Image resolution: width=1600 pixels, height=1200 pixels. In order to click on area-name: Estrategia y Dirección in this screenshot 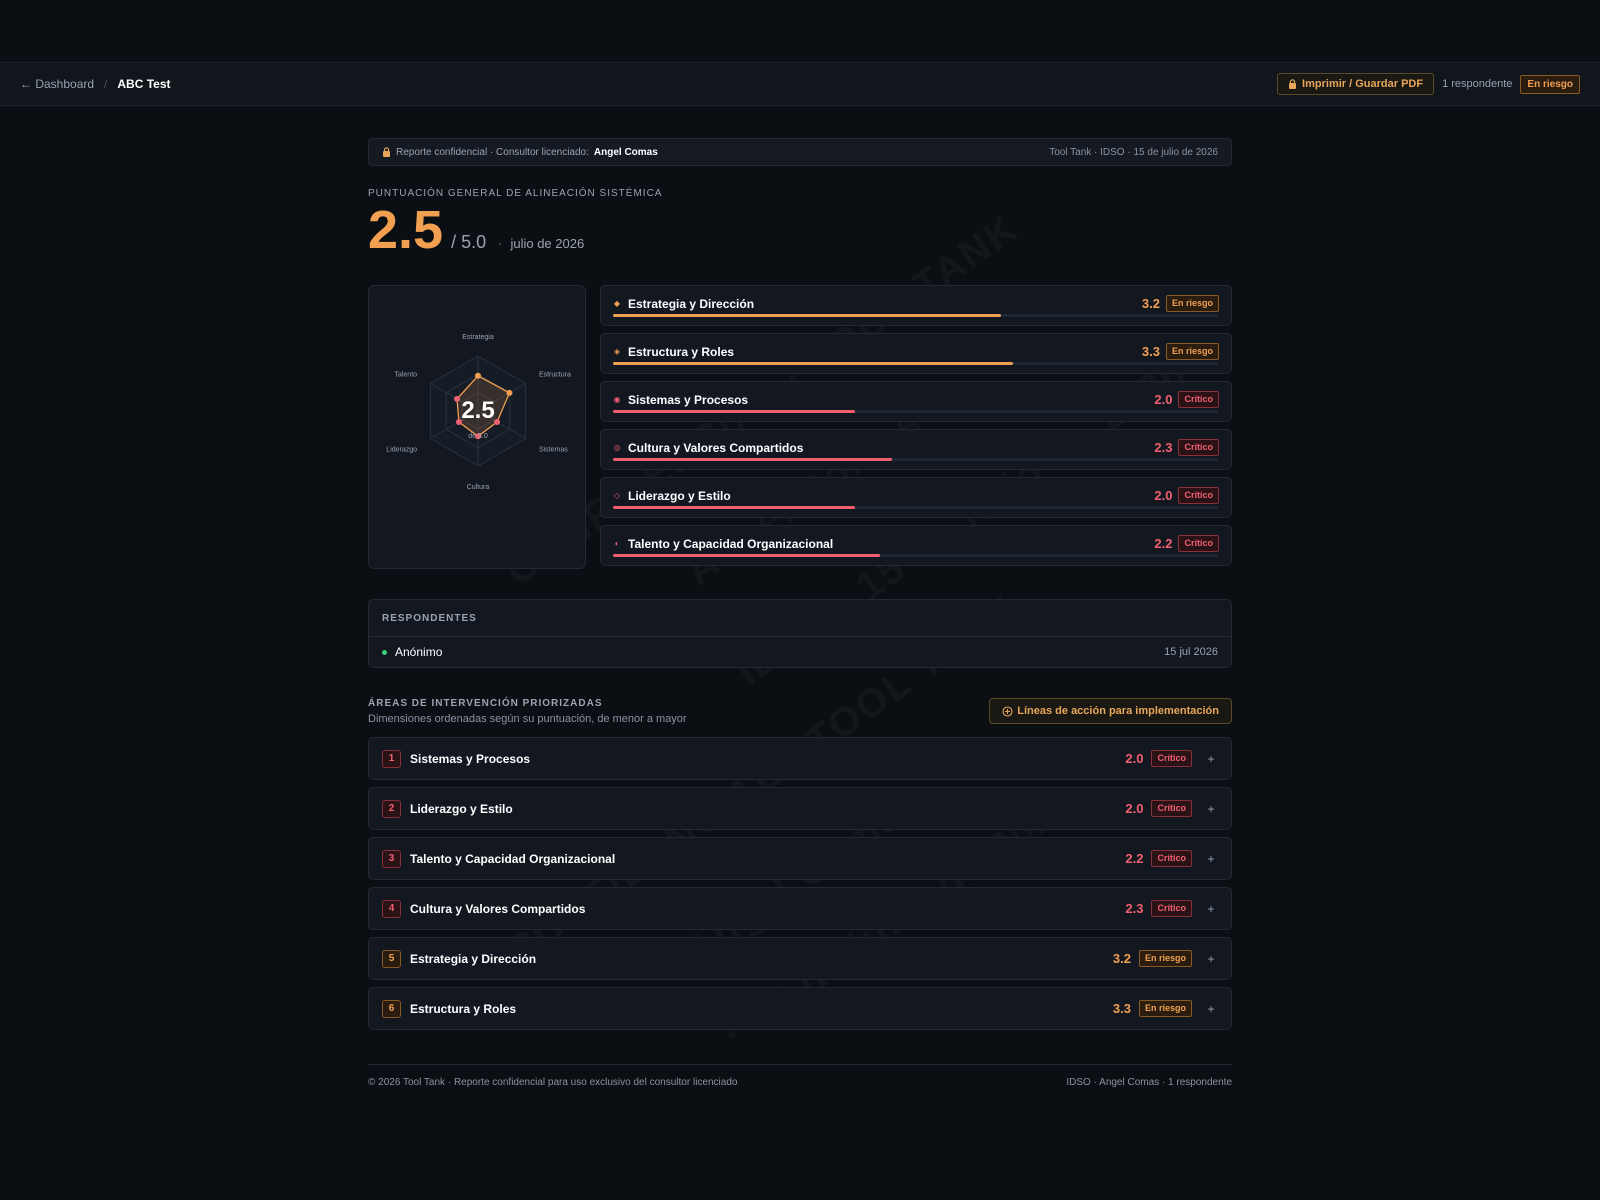, I will do `click(473, 958)`.